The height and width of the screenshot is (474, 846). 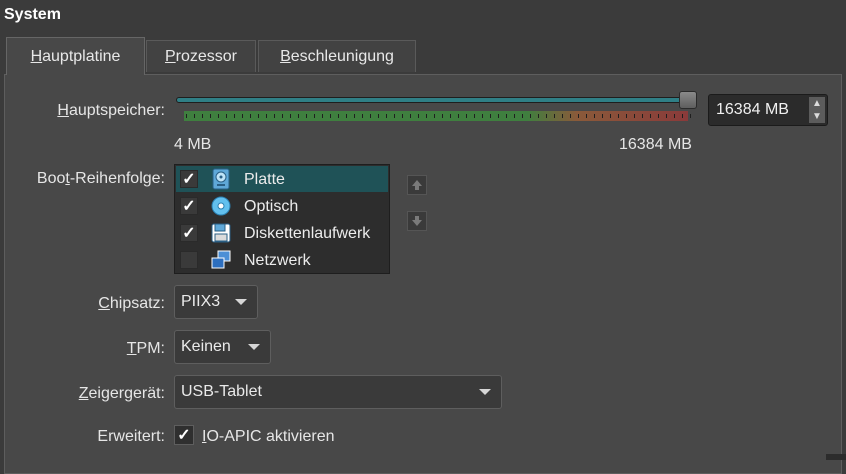 I want to click on boot-item-label: Netzwerk, so click(x=277, y=260).